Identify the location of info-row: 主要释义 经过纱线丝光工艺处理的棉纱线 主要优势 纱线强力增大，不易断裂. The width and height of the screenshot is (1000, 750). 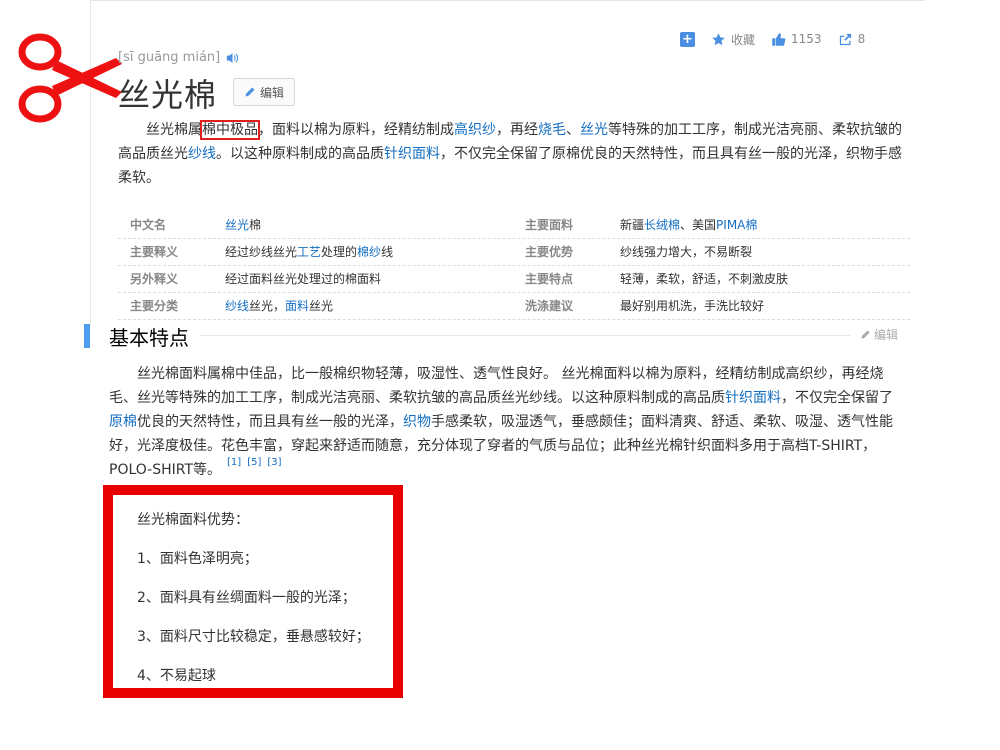
(514, 252).